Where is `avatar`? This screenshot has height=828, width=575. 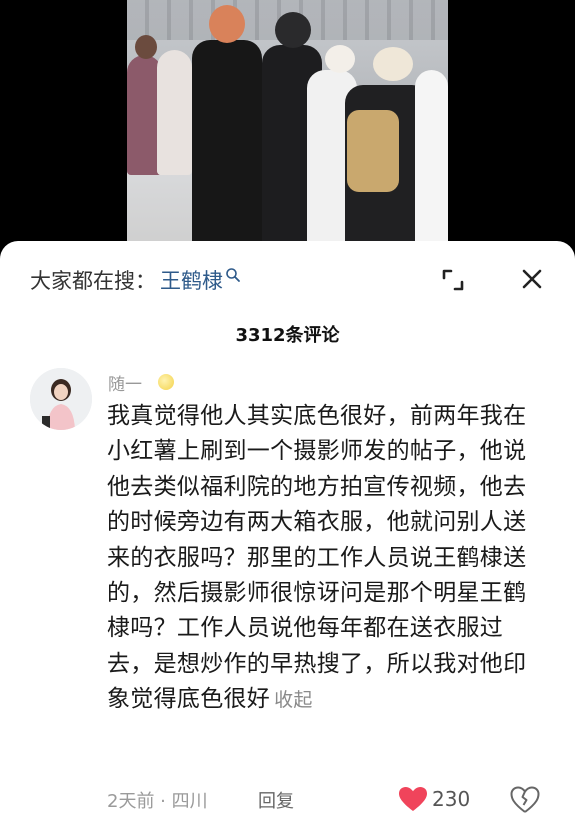 avatar is located at coordinates (61, 399).